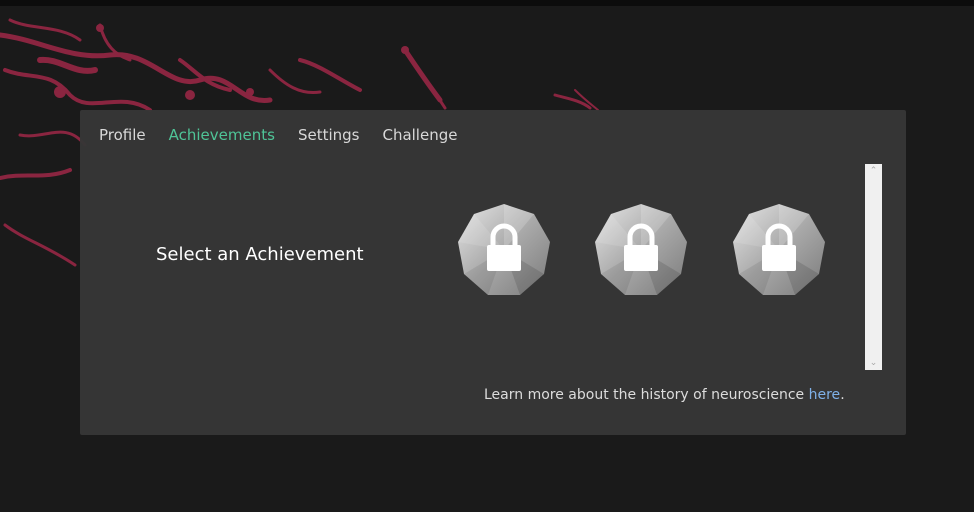  What do you see at coordinates (419, 135) in the screenshot?
I see `tab-challenge: Challenge` at bounding box center [419, 135].